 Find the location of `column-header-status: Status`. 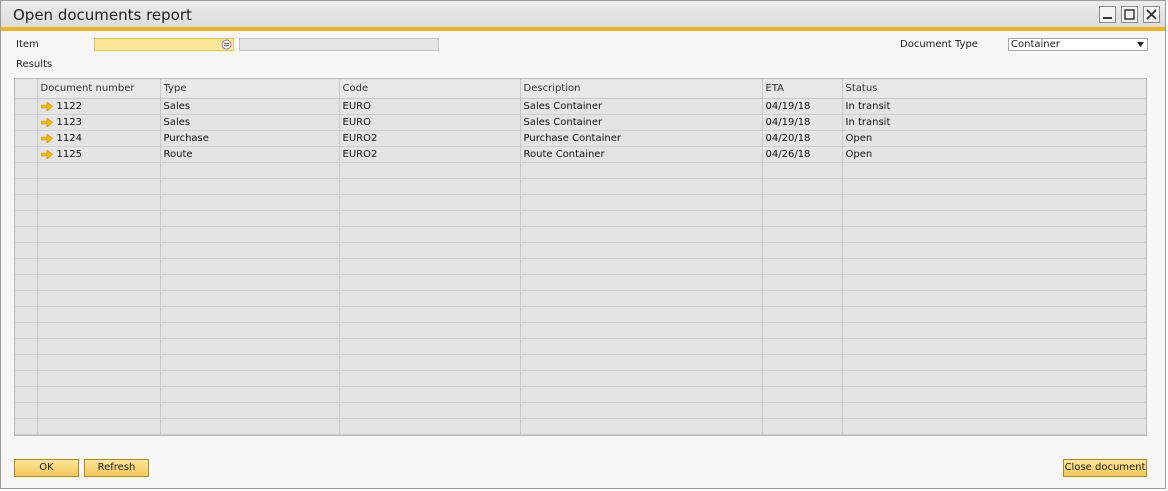

column-header-status: Status is located at coordinates (994, 89).